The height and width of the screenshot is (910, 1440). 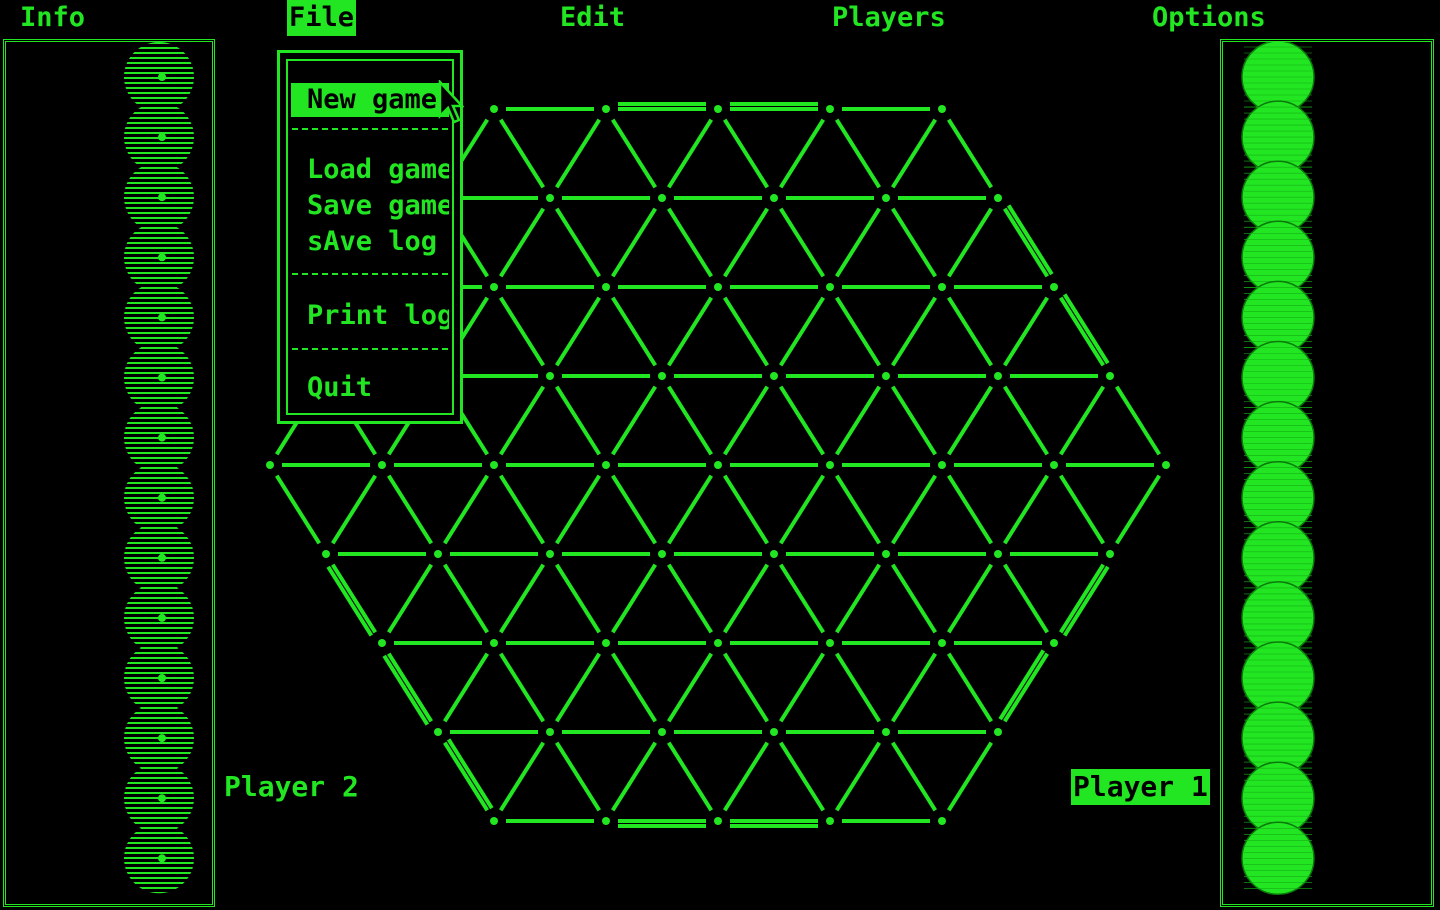 What do you see at coordinates (370, 206) in the screenshot?
I see `menu-item-save-game: Save game` at bounding box center [370, 206].